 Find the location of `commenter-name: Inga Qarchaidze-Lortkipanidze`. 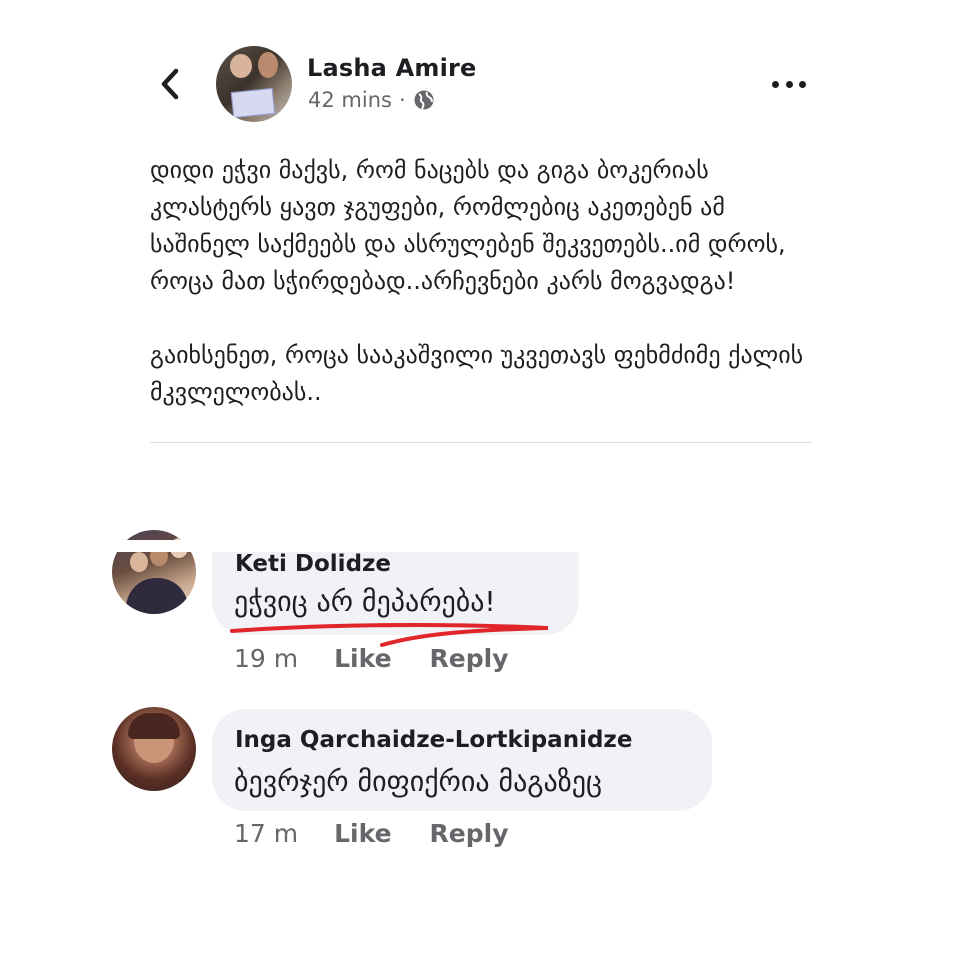

commenter-name: Inga Qarchaidze-Lortkipanidze is located at coordinates (433, 740).